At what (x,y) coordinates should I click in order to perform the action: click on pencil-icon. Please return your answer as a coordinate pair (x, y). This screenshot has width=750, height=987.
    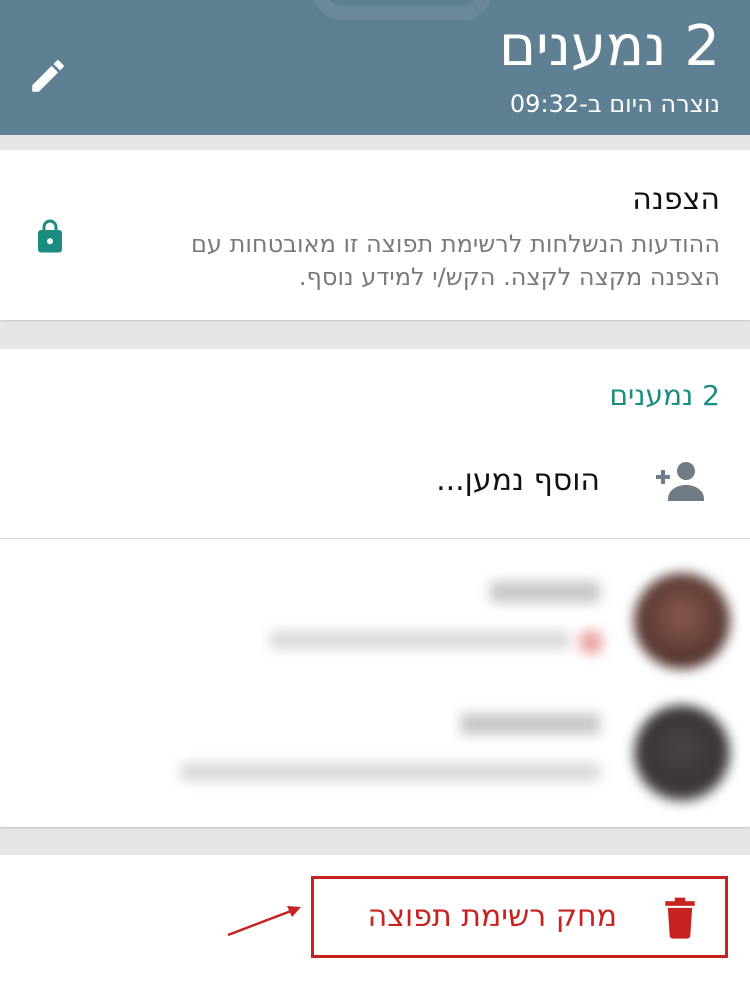
    Looking at the image, I should click on (48, 76).